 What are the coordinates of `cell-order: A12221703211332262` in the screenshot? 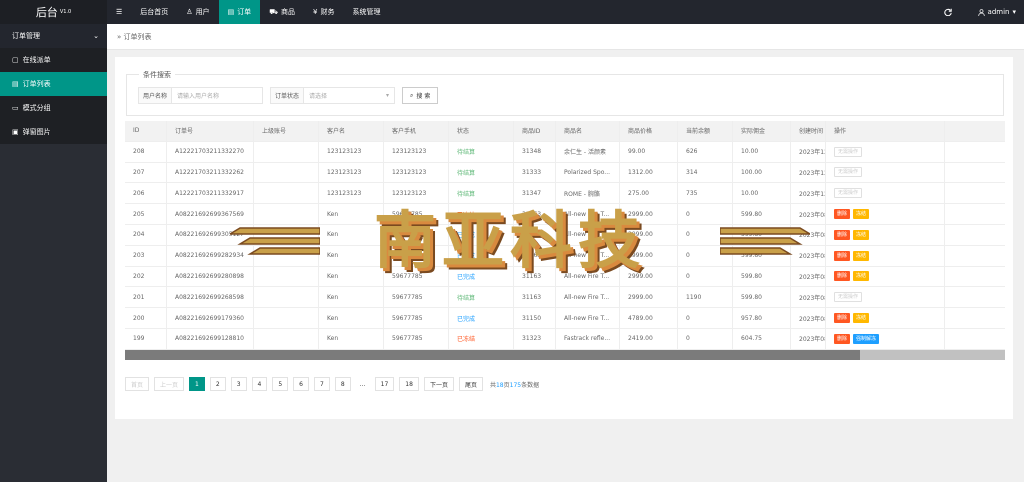 It's located at (210, 172).